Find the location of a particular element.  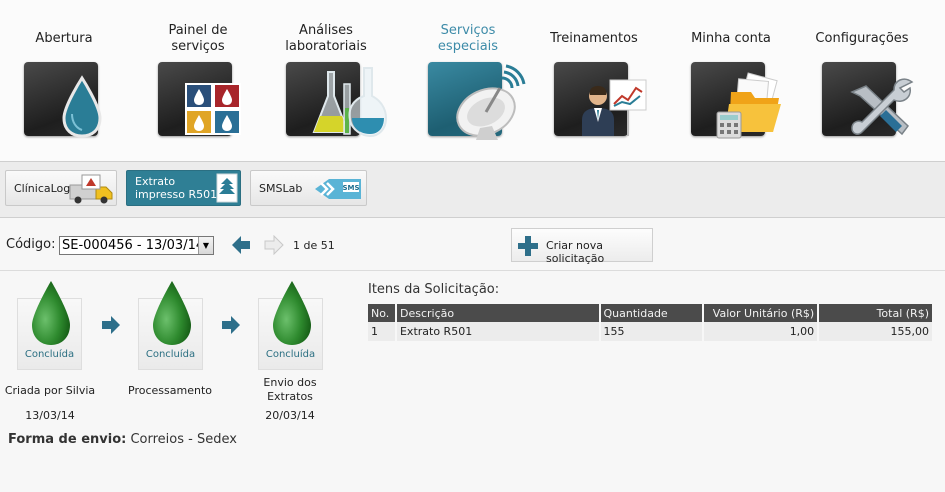

sms-chevron-icon: SMS is located at coordinates (338, 189).